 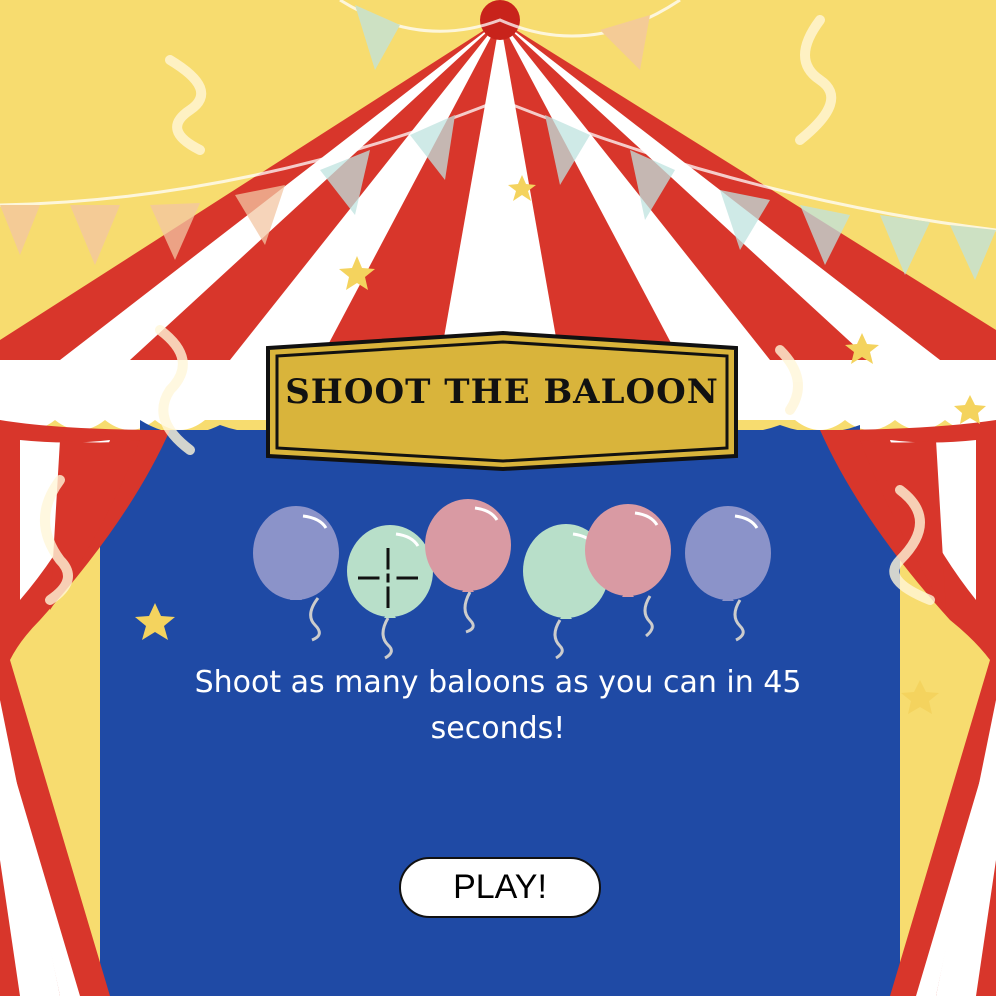 I want to click on play-button: PLAY!, so click(x=500, y=887).